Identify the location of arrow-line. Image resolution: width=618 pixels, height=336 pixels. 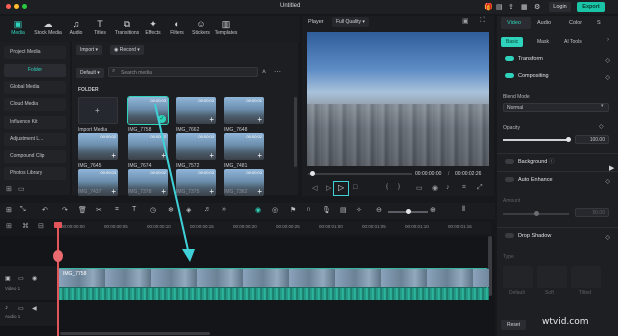
(171, 177).